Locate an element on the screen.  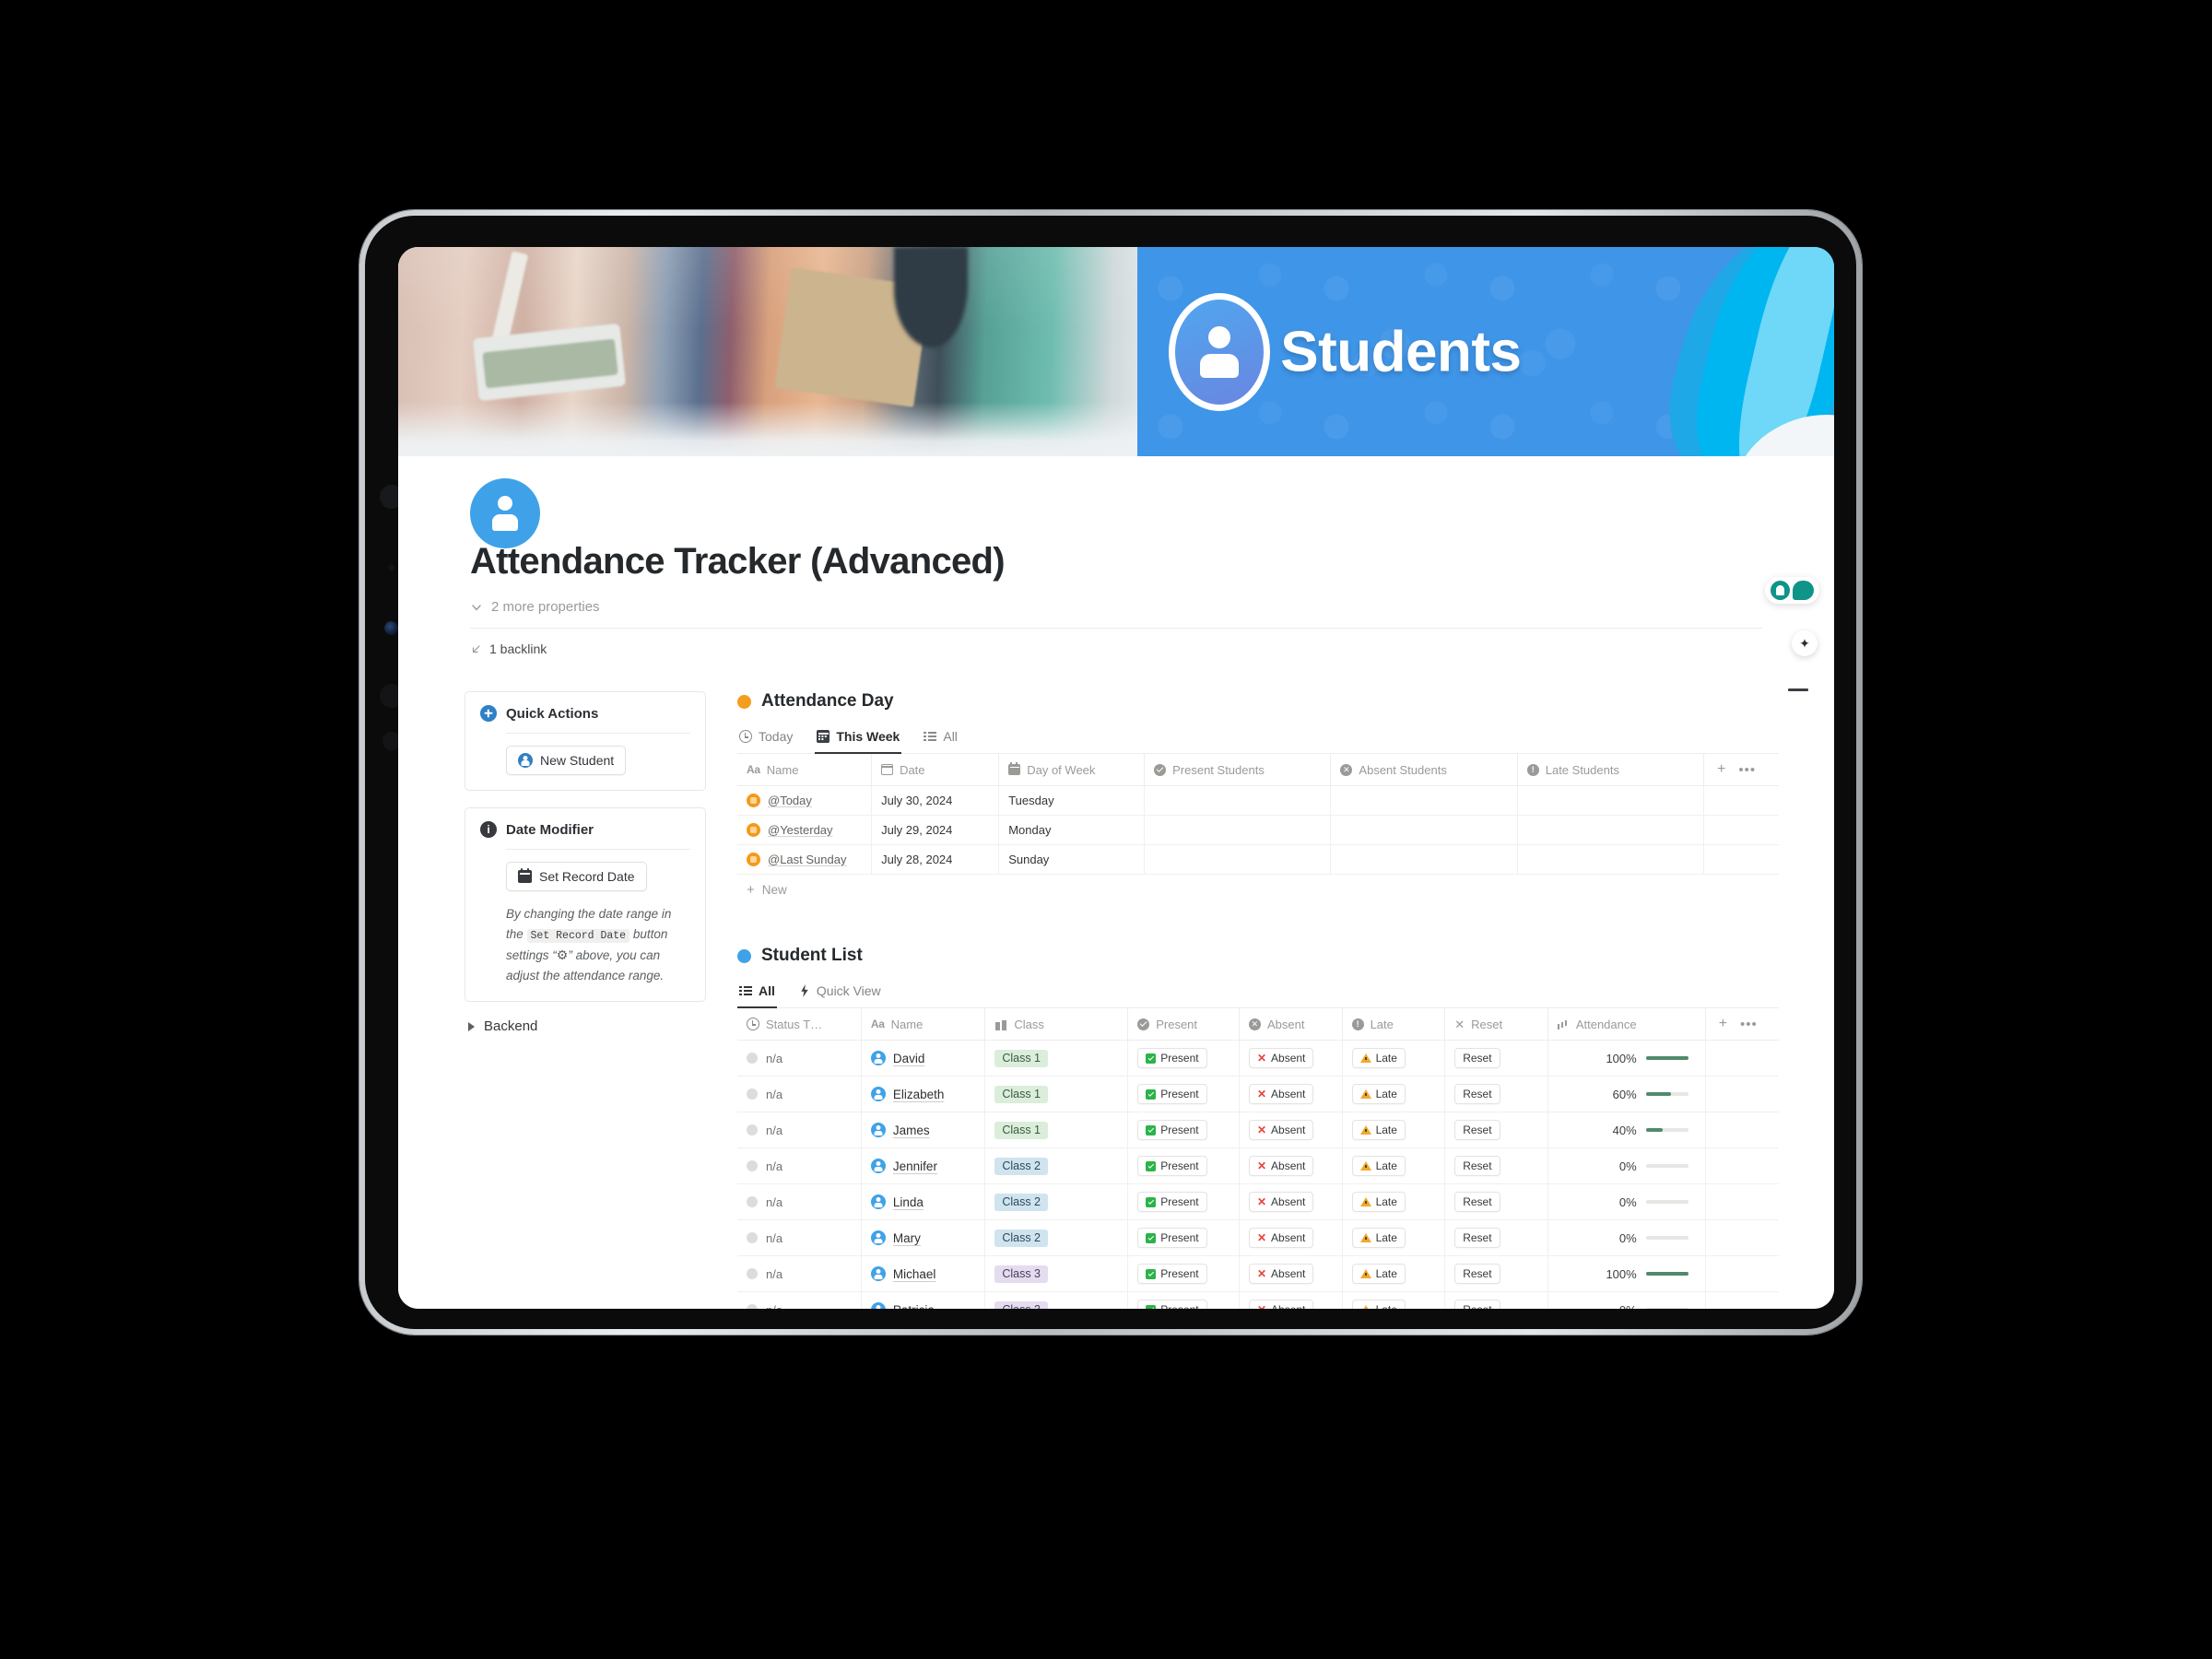
collapse-minus-icon is located at coordinates (1798, 689).